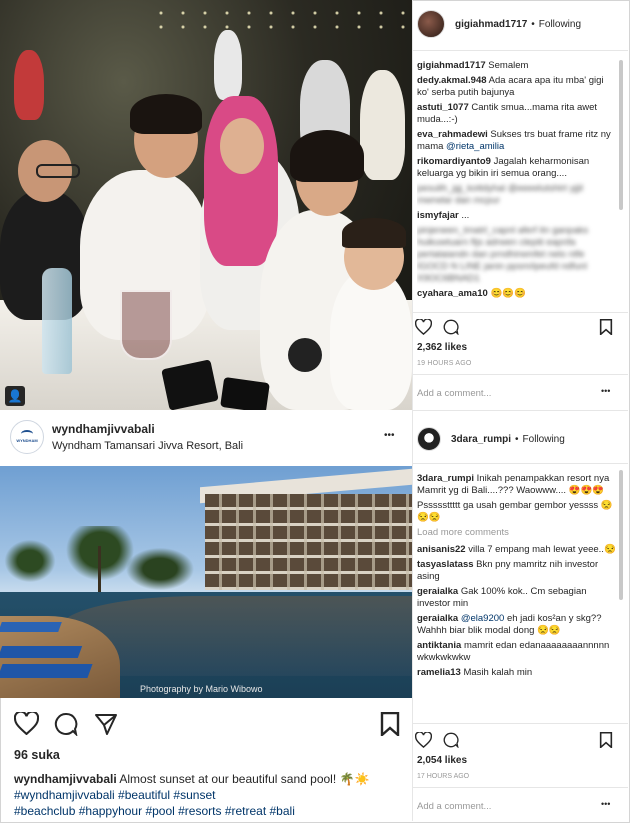 This screenshot has width=630, height=823. What do you see at coordinates (280, 21) in the screenshot?
I see `string-lights` at bounding box center [280, 21].